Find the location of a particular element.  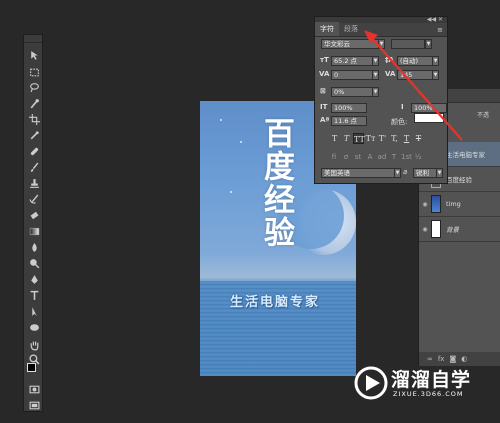

marquee-tool-icon is located at coordinates (34, 72).